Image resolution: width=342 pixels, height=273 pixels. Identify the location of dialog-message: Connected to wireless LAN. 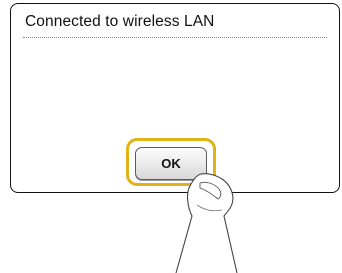
(120, 21).